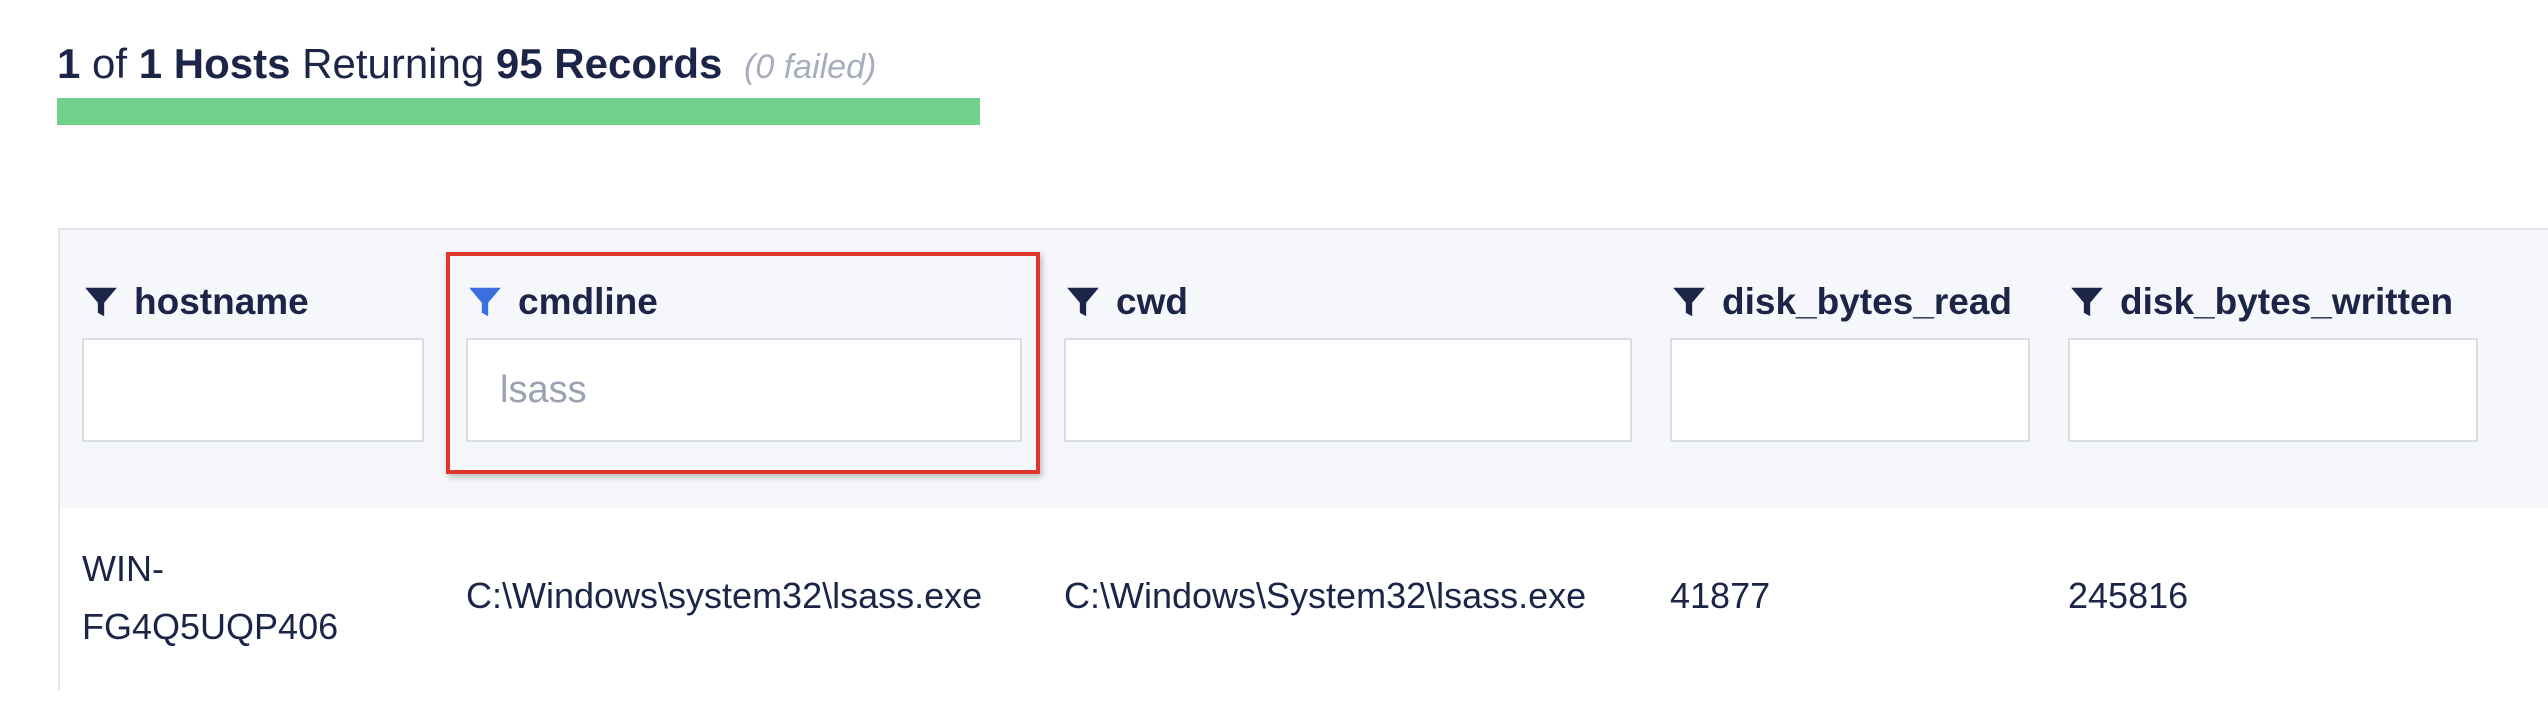 This screenshot has width=2548, height=712. I want to click on hosts-returned-count: 1, so click(69, 63).